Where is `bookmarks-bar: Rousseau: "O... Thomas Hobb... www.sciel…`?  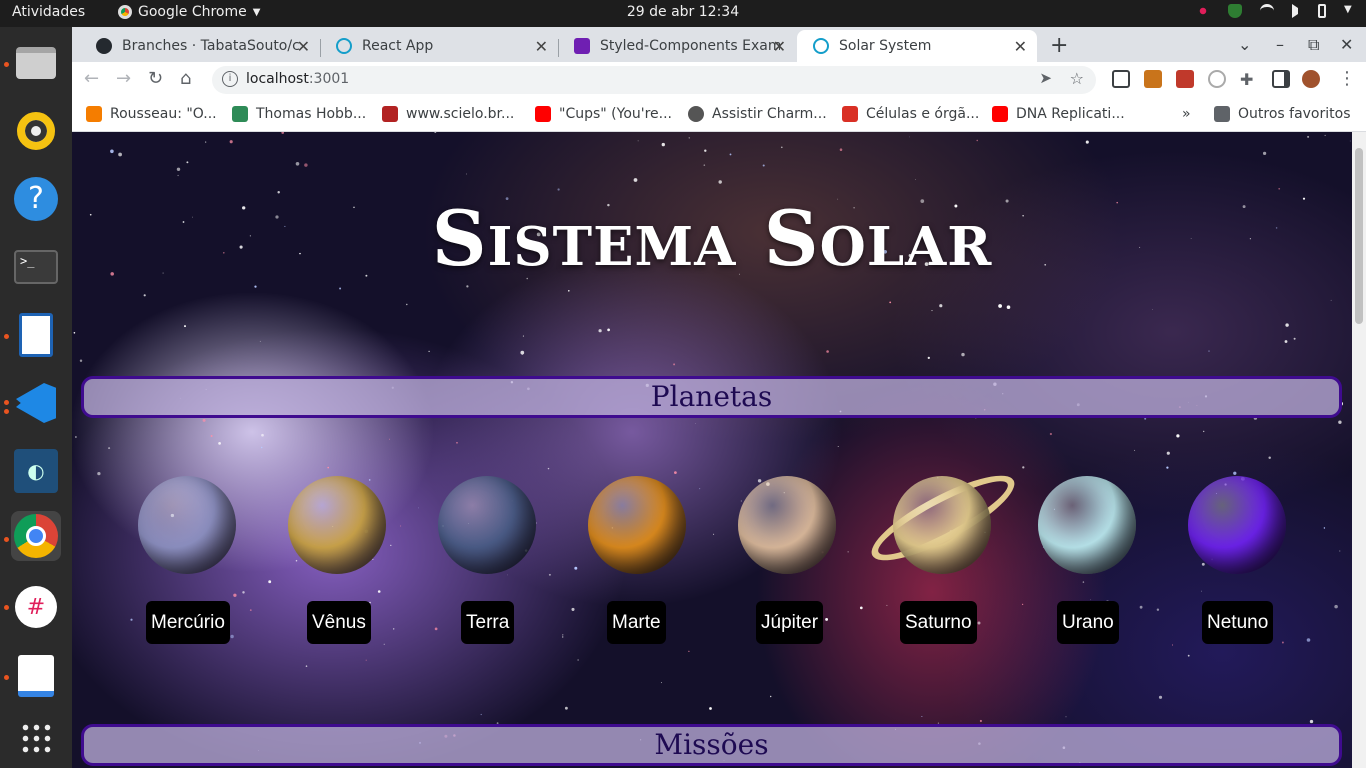
bookmarks-bar: Rousseau: "O... Thomas Hobb... www.sciel… is located at coordinates (719, 115).